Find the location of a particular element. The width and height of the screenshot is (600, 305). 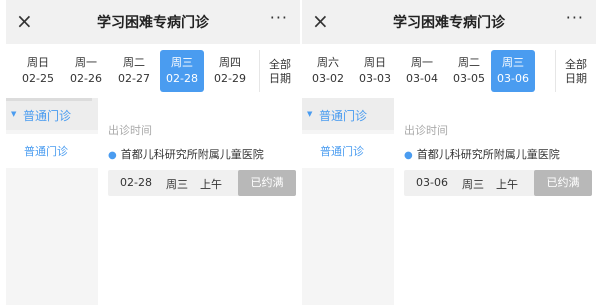

schedule-content: 出诊时间 ● 首都儿科研究所附属儿童医院 02-28 周三 上午 已约满 is located at coordinates (202, 147).